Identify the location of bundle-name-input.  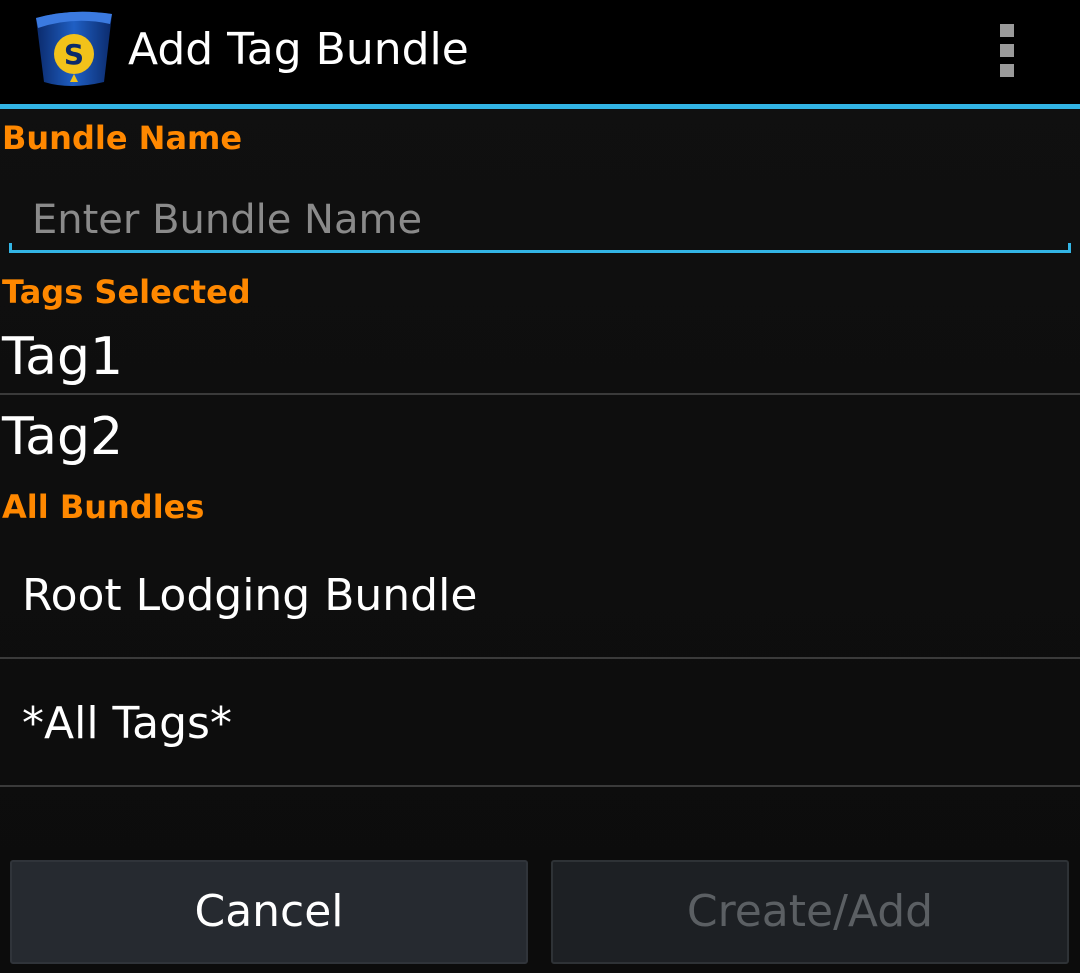
(539, 220).